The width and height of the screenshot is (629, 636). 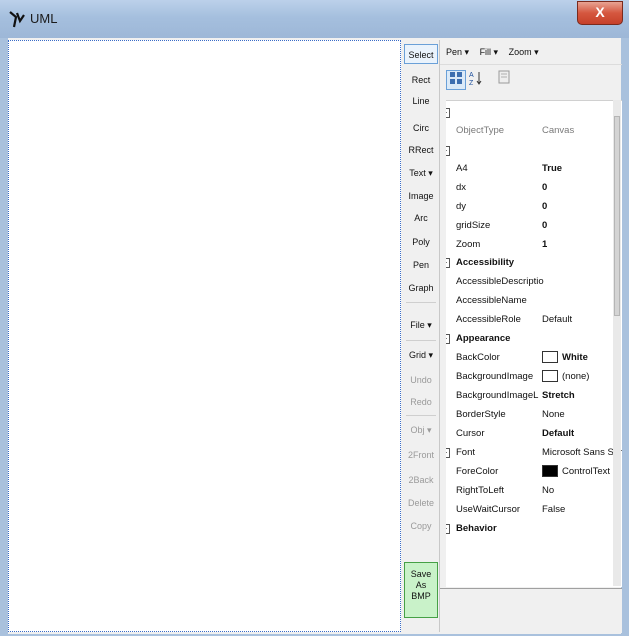 What do you see at coordinates (456, 80) in the screenshot?
I see `categorized-icon` at bounding box center [456, 80].